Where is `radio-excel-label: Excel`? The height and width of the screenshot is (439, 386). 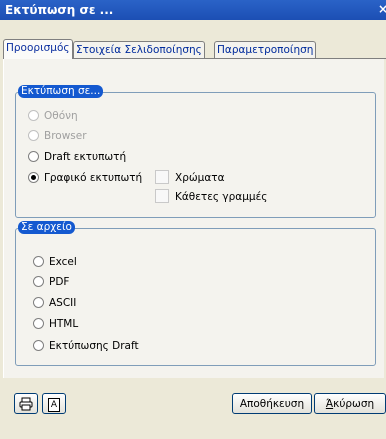 radio-excel-label: Excel is located at coordinates (63, 262).